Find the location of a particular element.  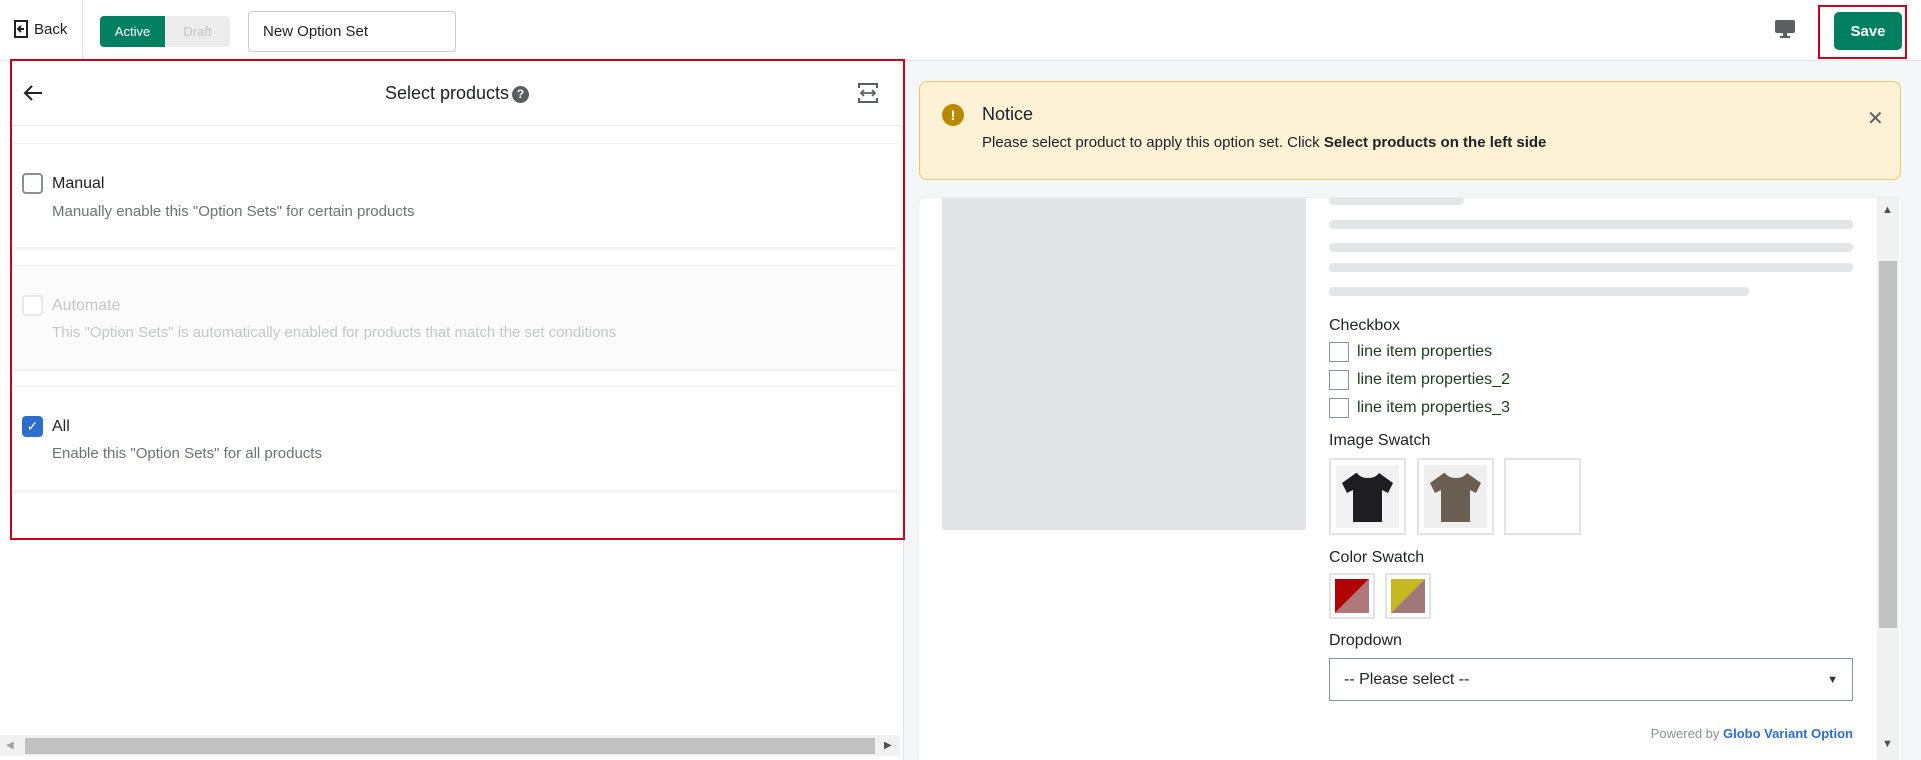

vertical-scrollbar: ▲ ▼ is located at coordinates (1888, 479).